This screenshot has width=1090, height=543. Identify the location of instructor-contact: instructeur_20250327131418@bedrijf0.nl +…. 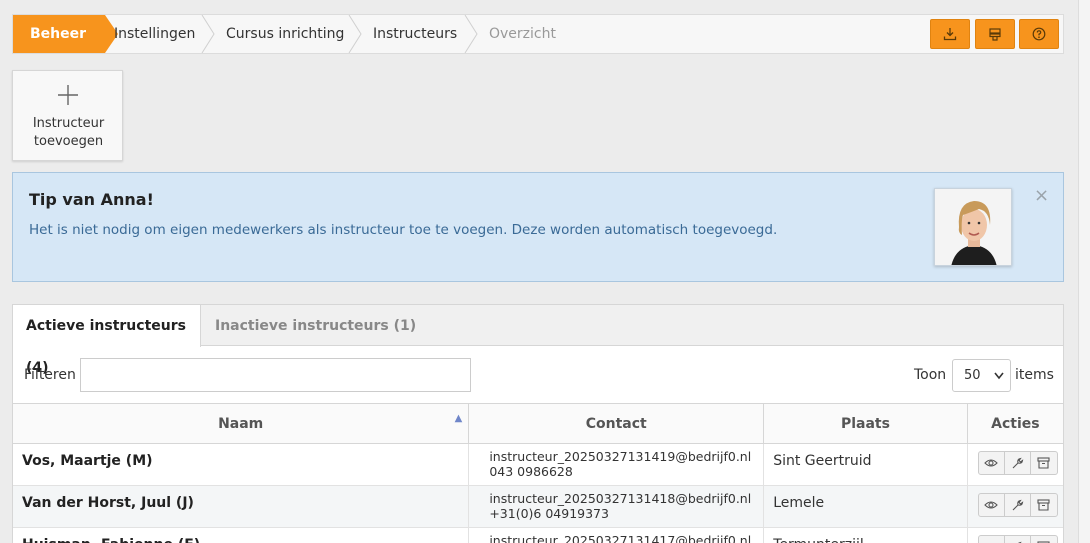
(616, 506).